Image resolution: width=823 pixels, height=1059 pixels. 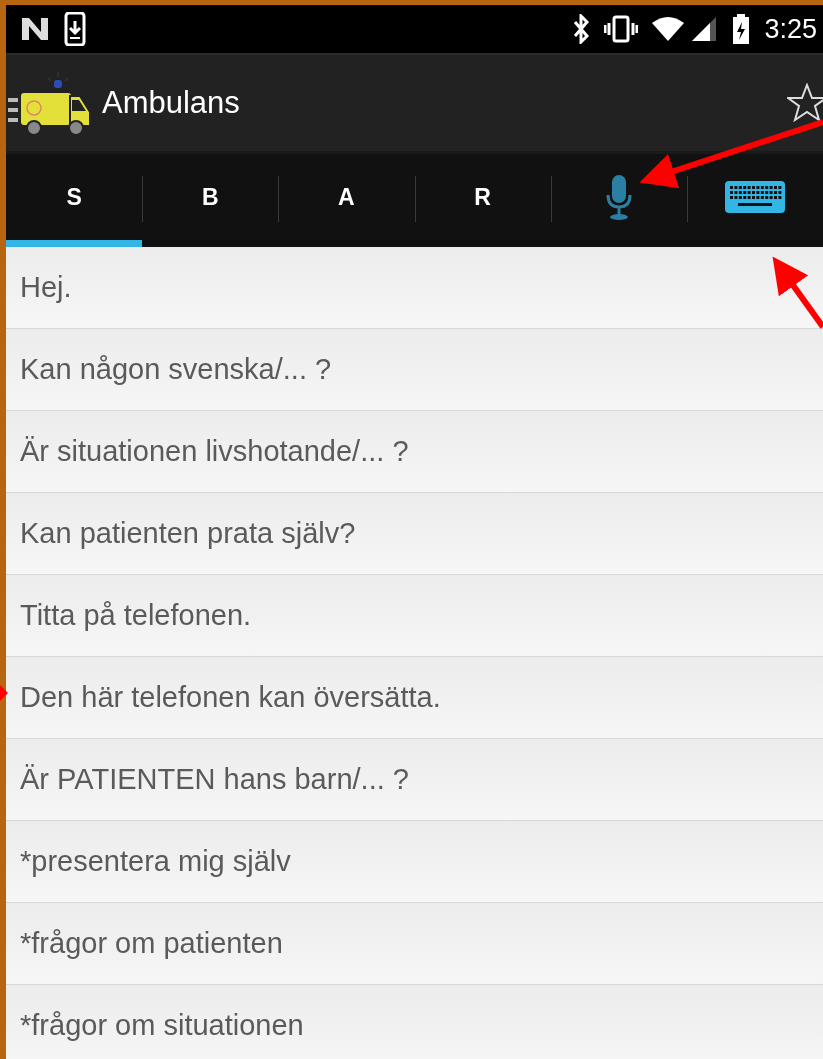 I want to click on phrase-item: *presentera mig själv, so click(x=414, y=862).